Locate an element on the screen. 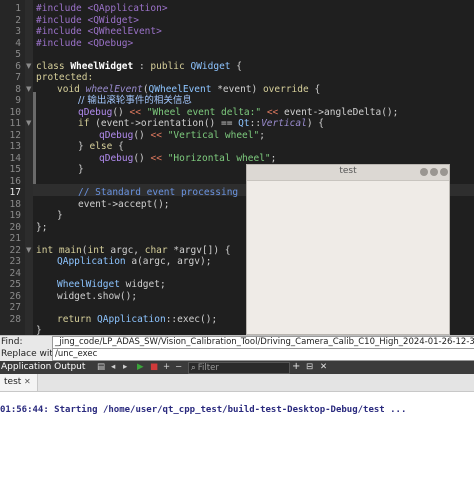 The width and height of the screenshot is (474, 498). code-line: class WheelWidget : public QWidget { is located at coordinates (139, 67).